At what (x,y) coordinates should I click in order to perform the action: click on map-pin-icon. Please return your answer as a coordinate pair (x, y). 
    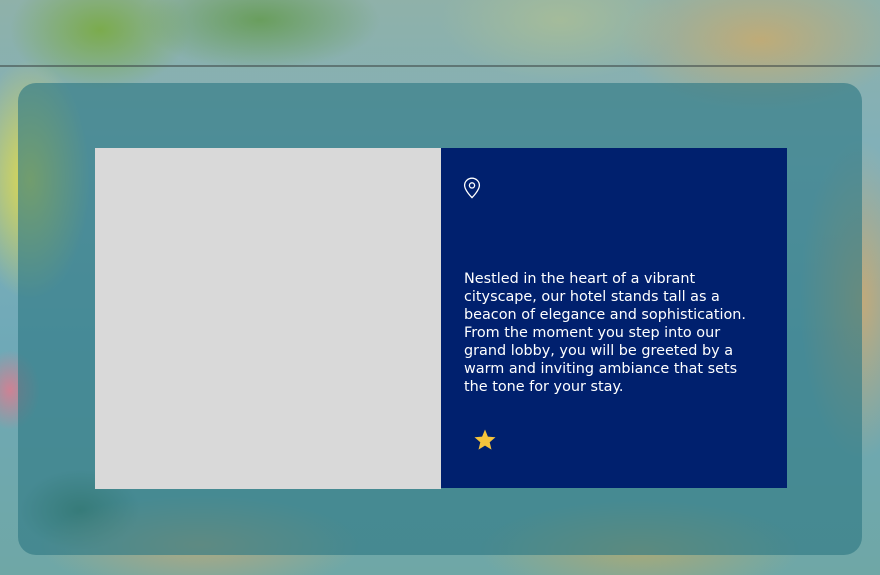
    Looking at the image, I should click on (472, 188).